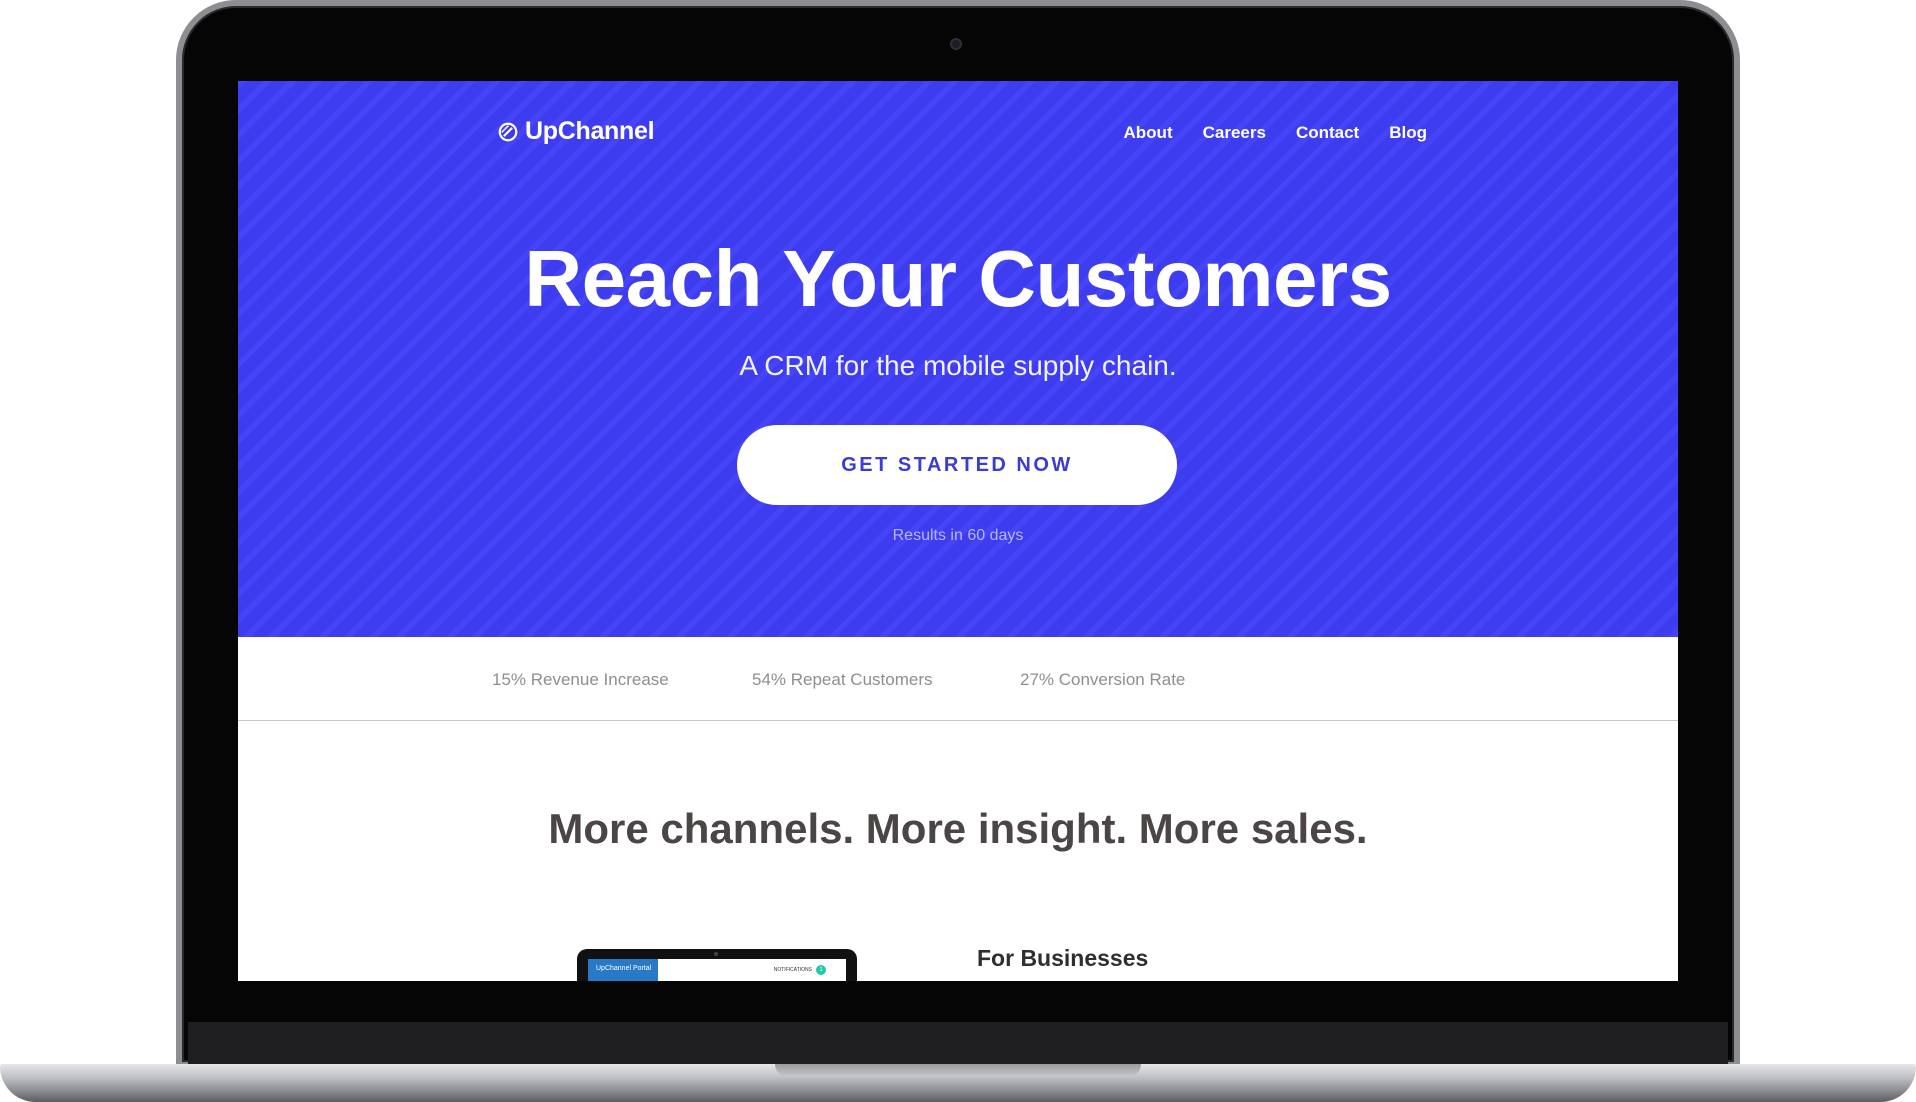  Describe the element at coordinates (792, 970) in the screenshot. I see `notifications-label: NOTIFICATIONS` at that location.